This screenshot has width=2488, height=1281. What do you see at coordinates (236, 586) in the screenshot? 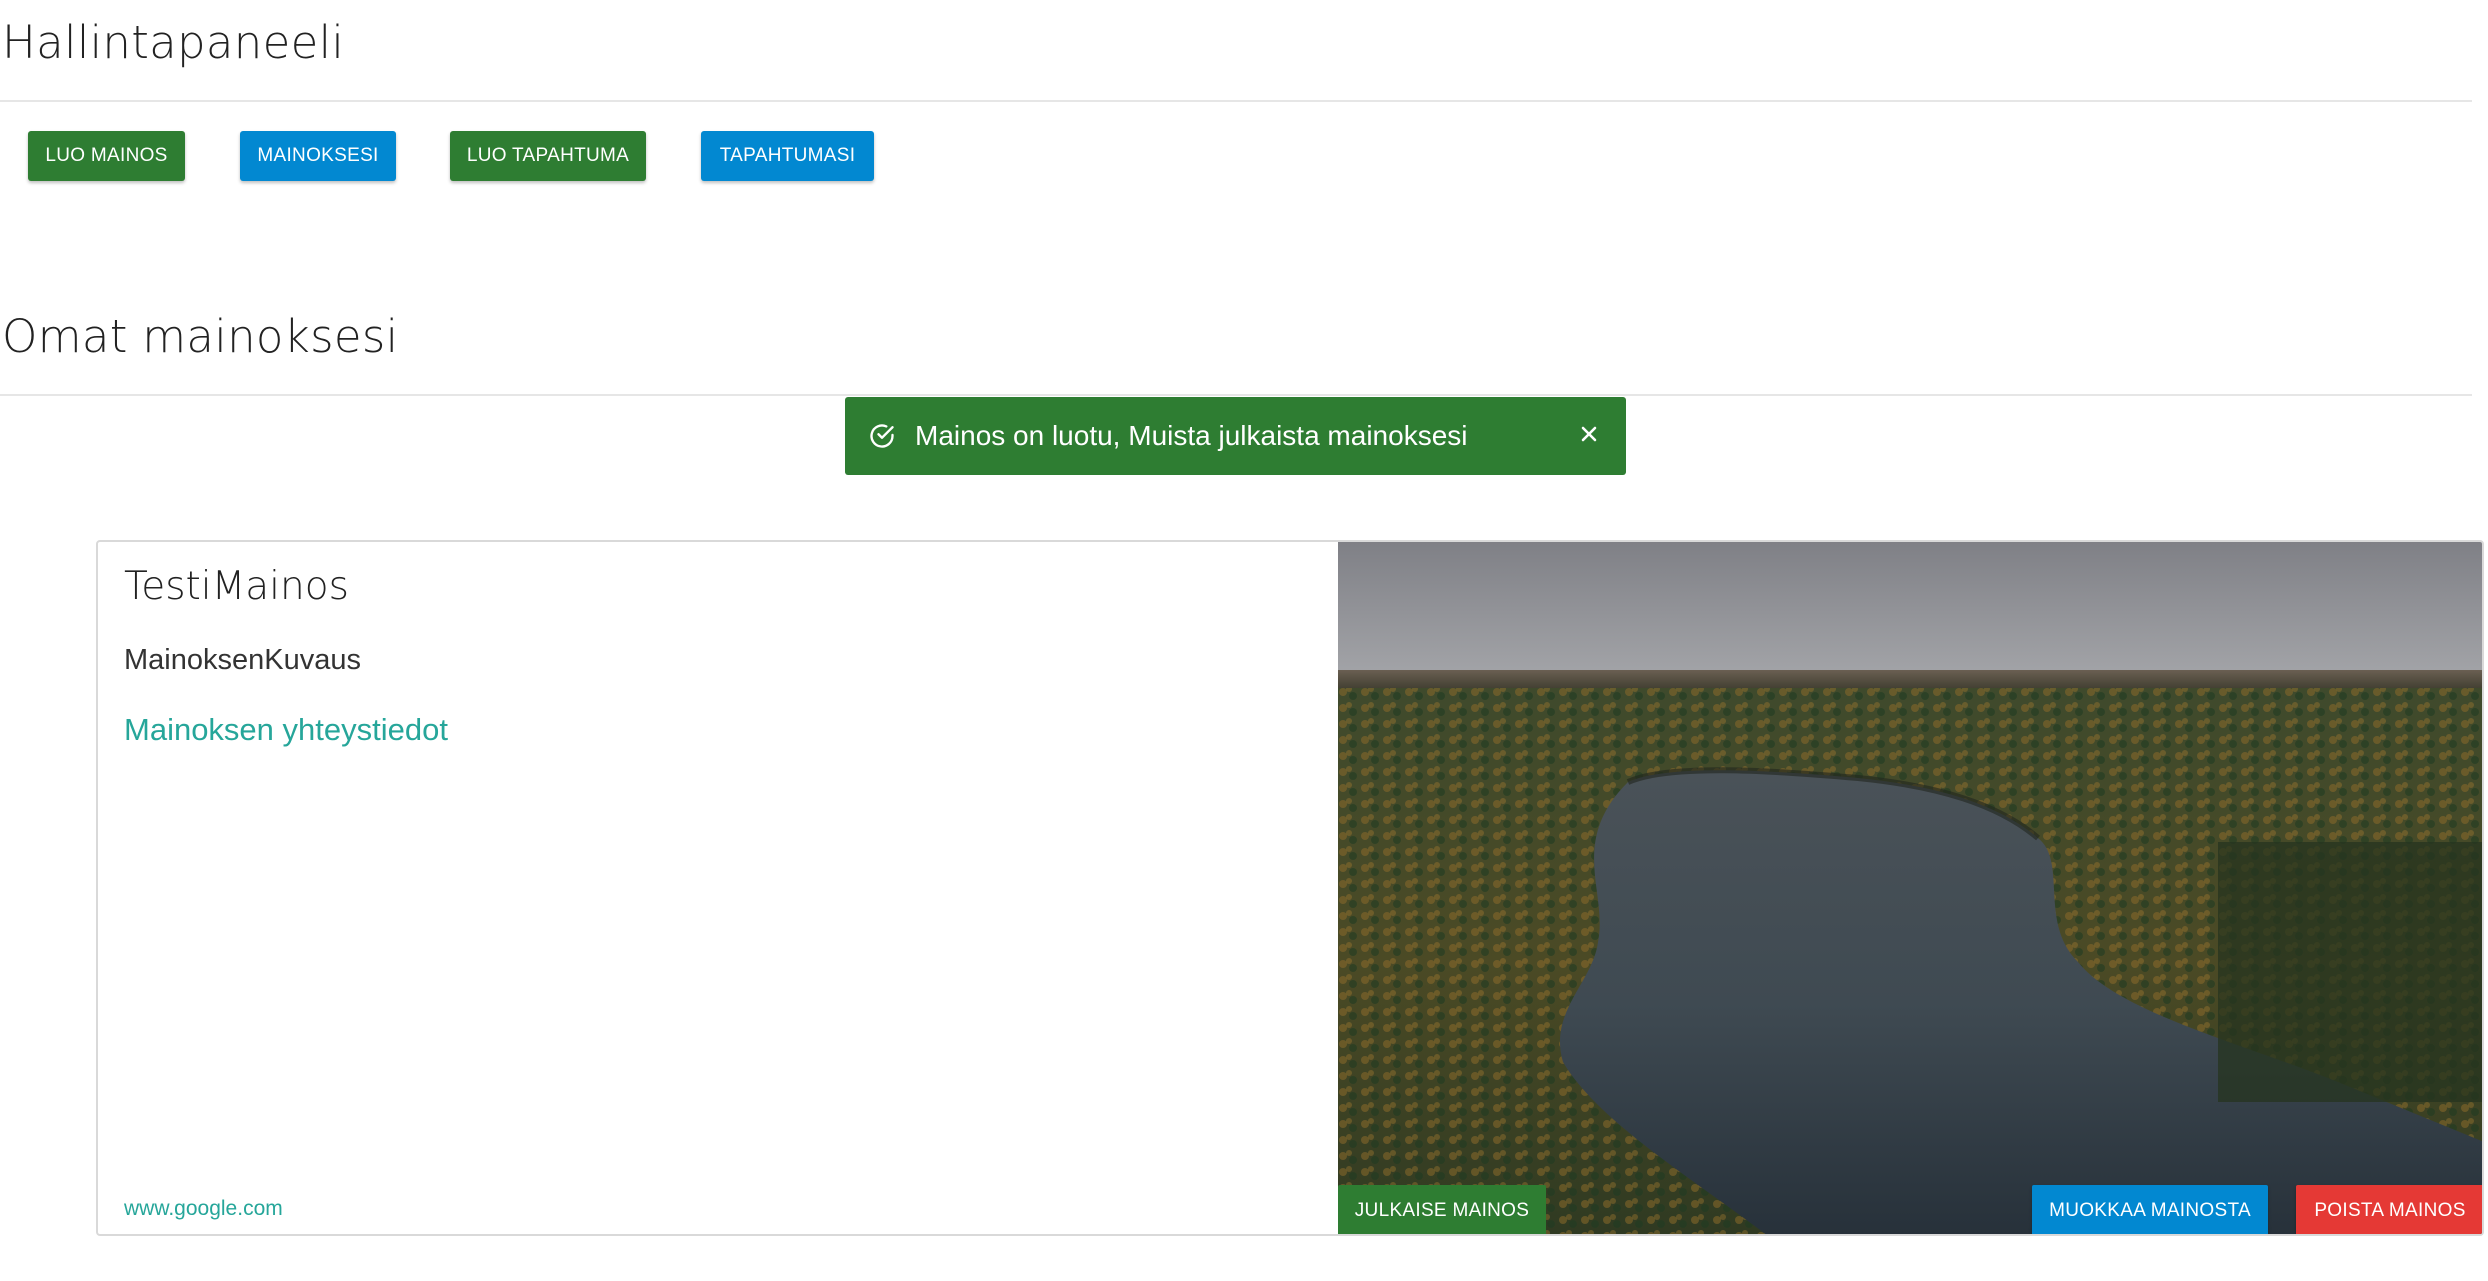
I see `ad-title: TestiMainos` at bounding box center [236, 586].